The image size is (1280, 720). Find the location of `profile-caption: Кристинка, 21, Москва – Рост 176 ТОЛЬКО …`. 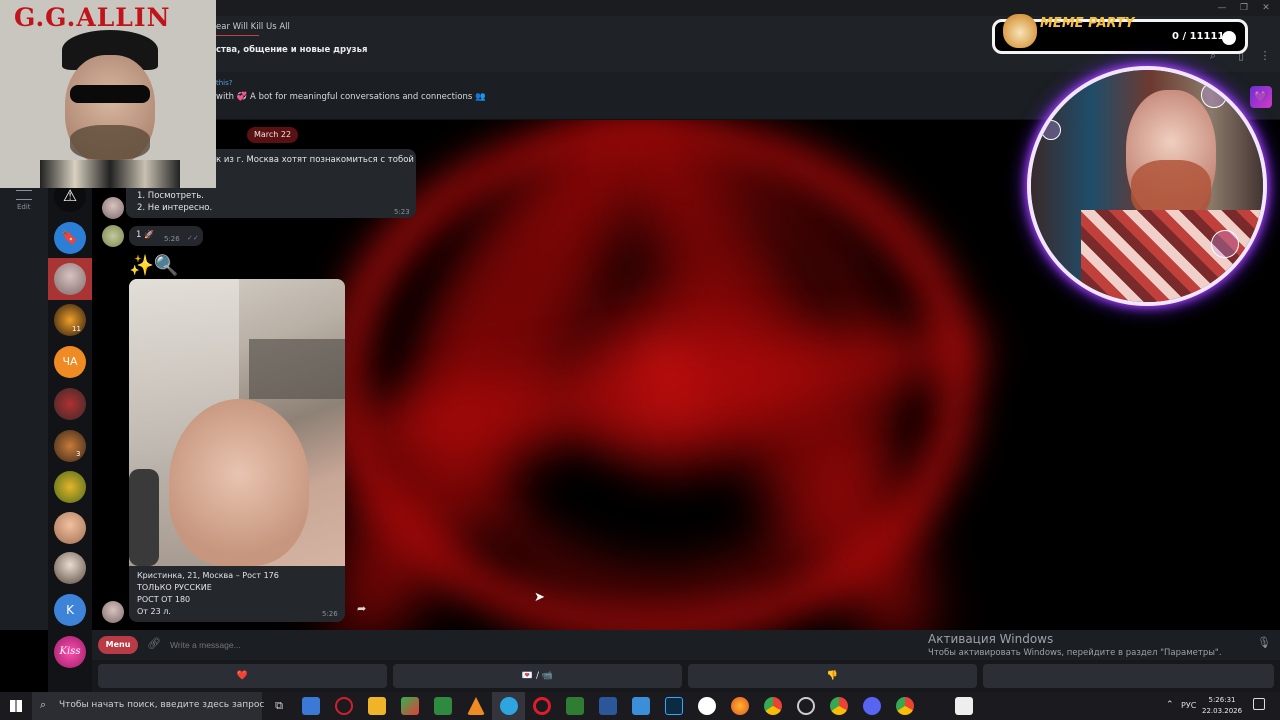

profile-caption: Кристинка, 21, Москва – Рост 176 ТОЛЬКО … is located at coordinates (208, 594).